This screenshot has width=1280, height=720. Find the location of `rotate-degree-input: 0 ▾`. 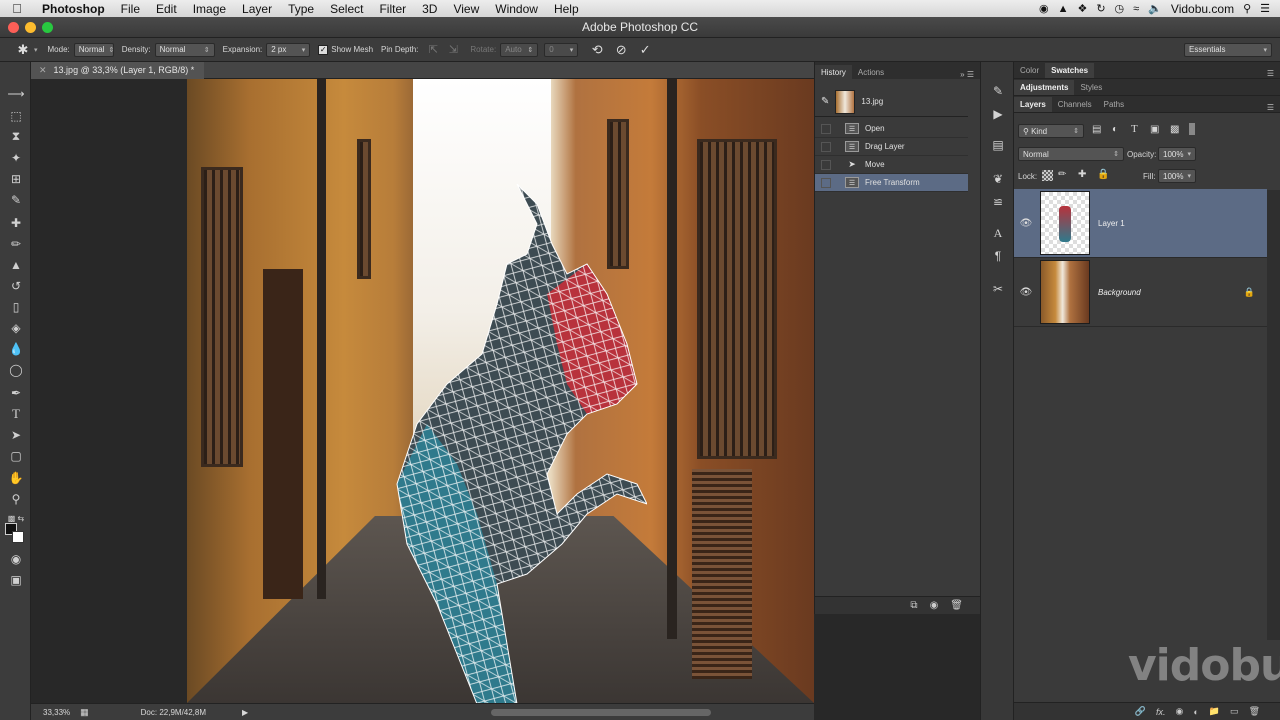

rotate-degree-input: 0 ▾ is located at coordinates (561, 49).